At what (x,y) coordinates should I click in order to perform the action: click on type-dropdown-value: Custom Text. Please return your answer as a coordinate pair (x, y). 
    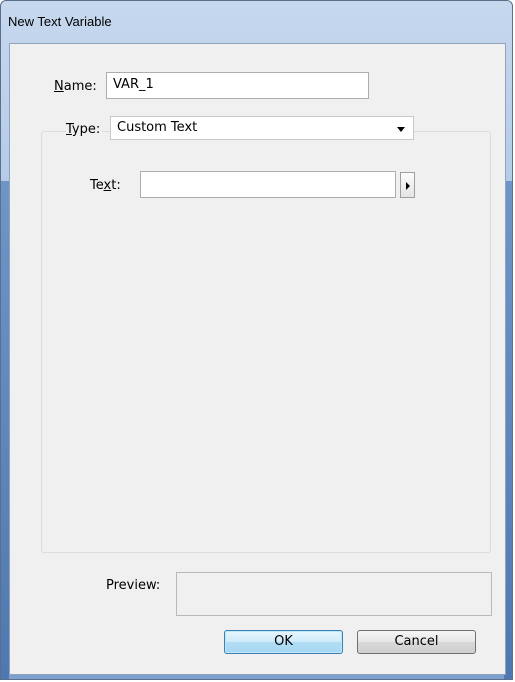
    Looking at the image, I should click on (157, 127).